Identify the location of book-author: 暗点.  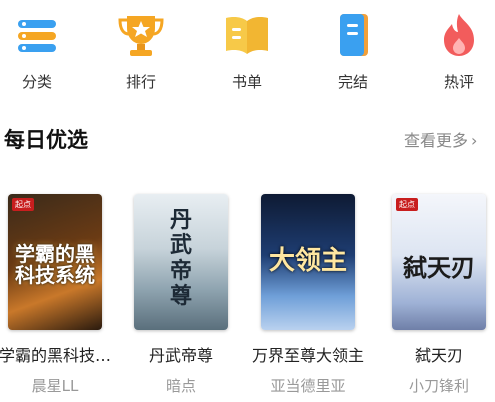
(180, 386).